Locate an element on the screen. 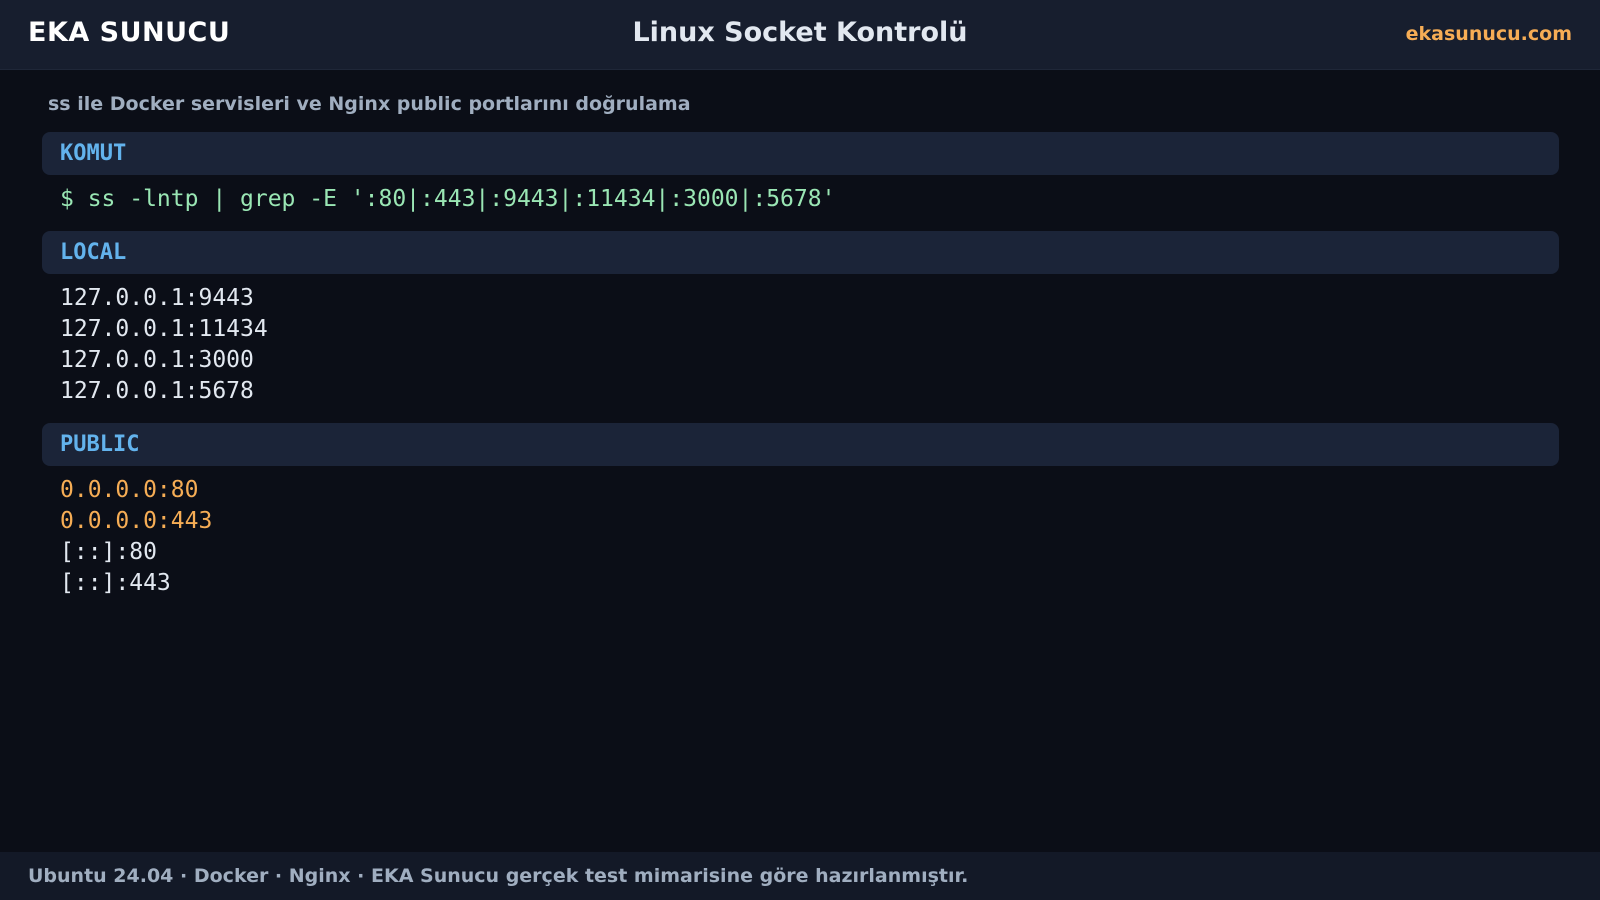 Image resolution: width=1600 pixels, height=900 pixels. section-title-public: PUBLIC is located at coordinates (100, 444).